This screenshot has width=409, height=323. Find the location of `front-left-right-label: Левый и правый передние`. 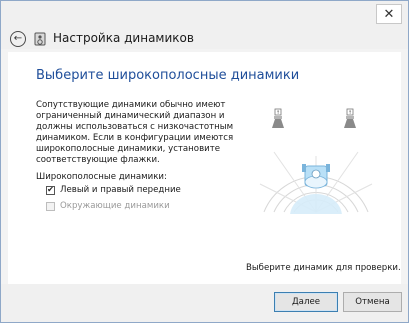

front-left-right-label: Левый и правый передние is located at coordinates (120, 190).